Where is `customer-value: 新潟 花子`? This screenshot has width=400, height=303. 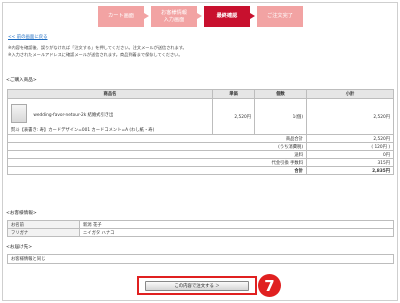 customer-value: 新潟 花子 is located at coordinates (236, 224).